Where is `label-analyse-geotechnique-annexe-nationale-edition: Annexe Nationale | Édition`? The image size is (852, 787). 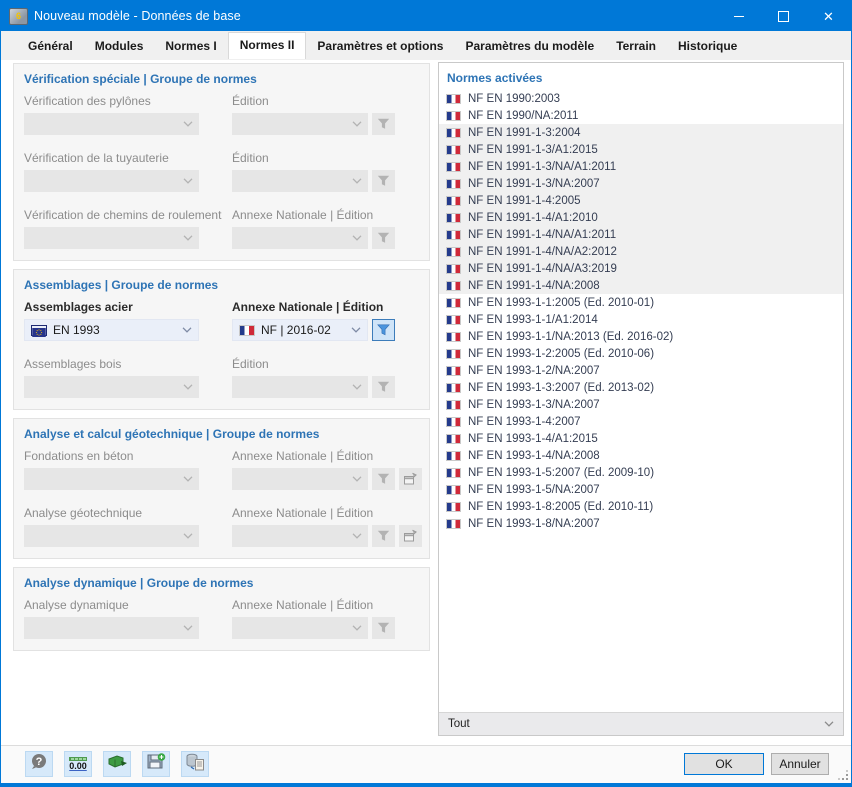
label-analyse-geotechnique-annexe-nationale-edition: Annexe Nationale | Édition is located at coordinates (303, 513).